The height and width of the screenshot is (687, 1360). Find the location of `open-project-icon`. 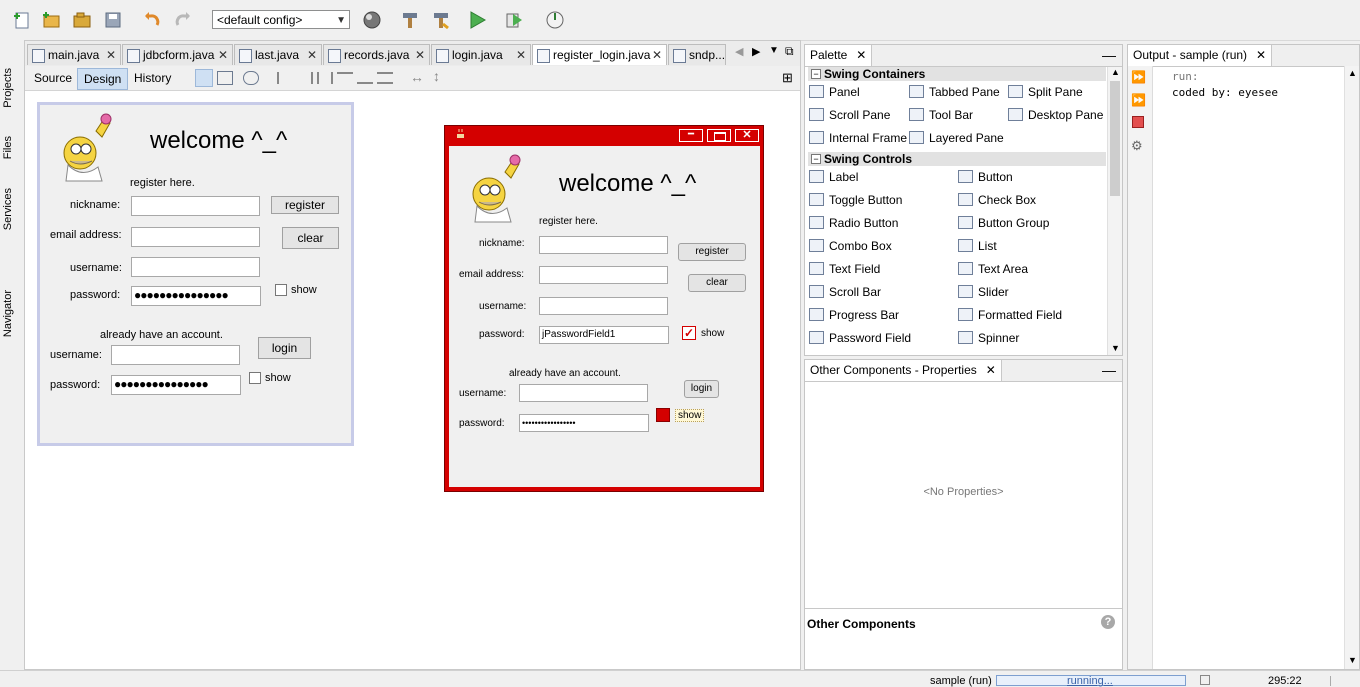

open-project-icon is located at coordinates (82, 20).